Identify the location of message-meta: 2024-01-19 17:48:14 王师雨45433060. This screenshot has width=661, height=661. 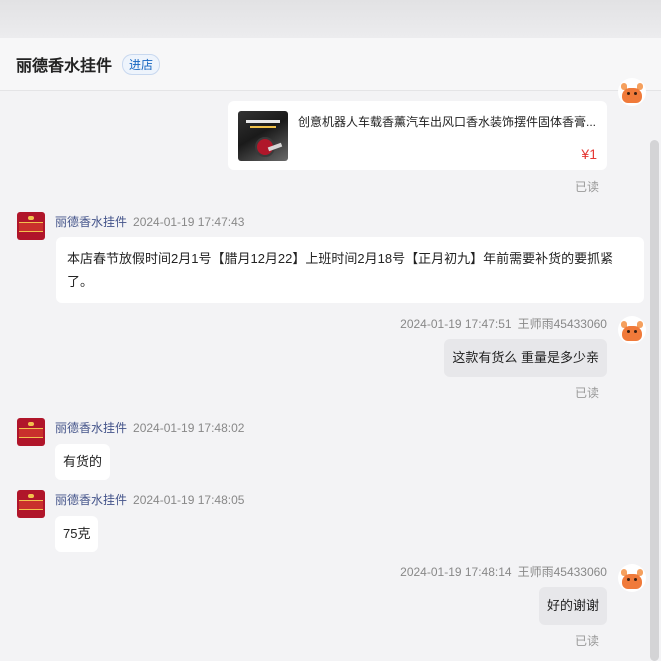
(503, 571).